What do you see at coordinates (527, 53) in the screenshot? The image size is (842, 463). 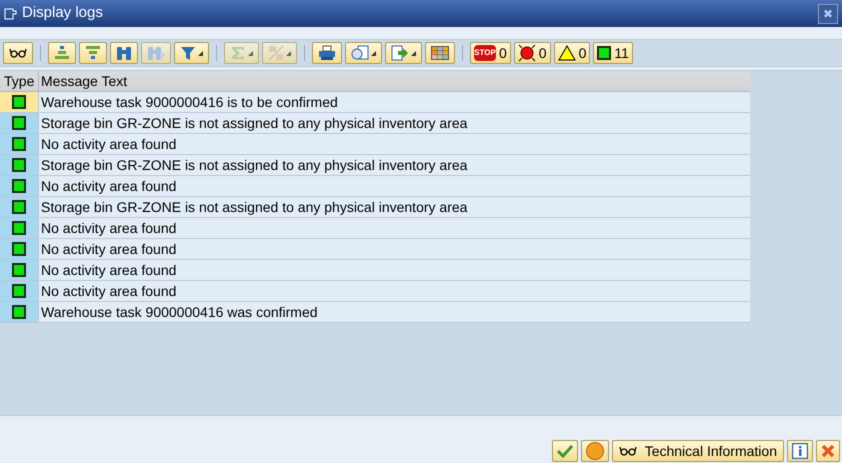 I see `error-light-icon` at bounding box center [527, 53].